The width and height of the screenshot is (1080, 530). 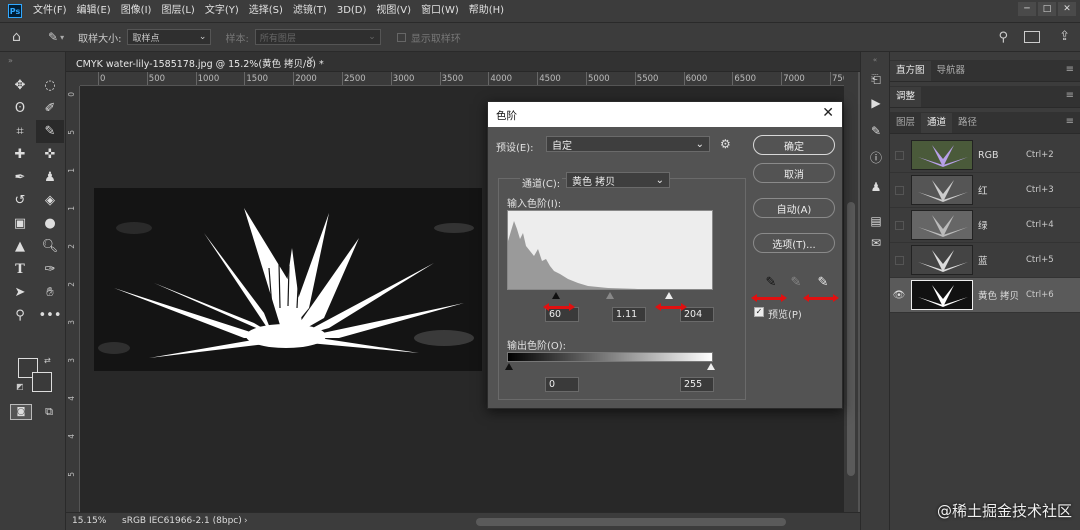 I want to click on type-tool-icon: T, so click(x=20, y=269).